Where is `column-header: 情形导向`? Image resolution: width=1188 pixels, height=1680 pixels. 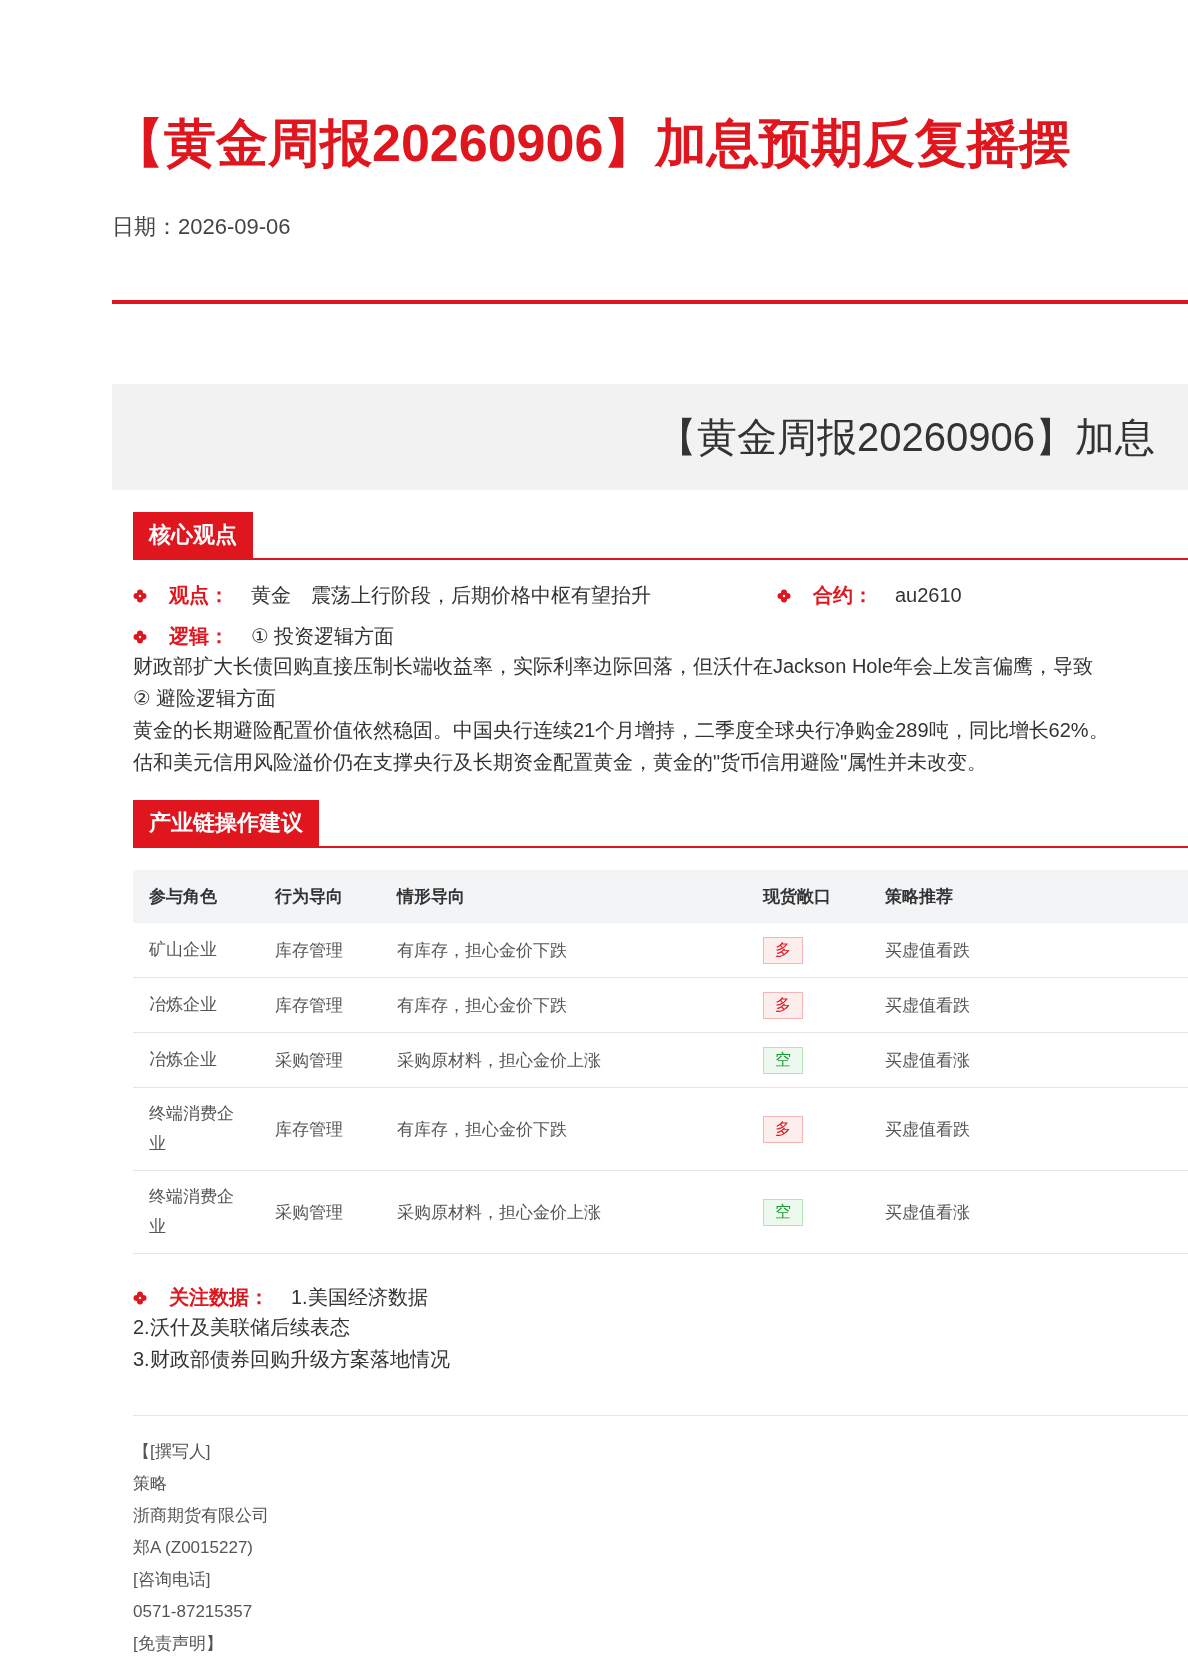 column-header: 情形导向 is located at coordinates (564, 897).